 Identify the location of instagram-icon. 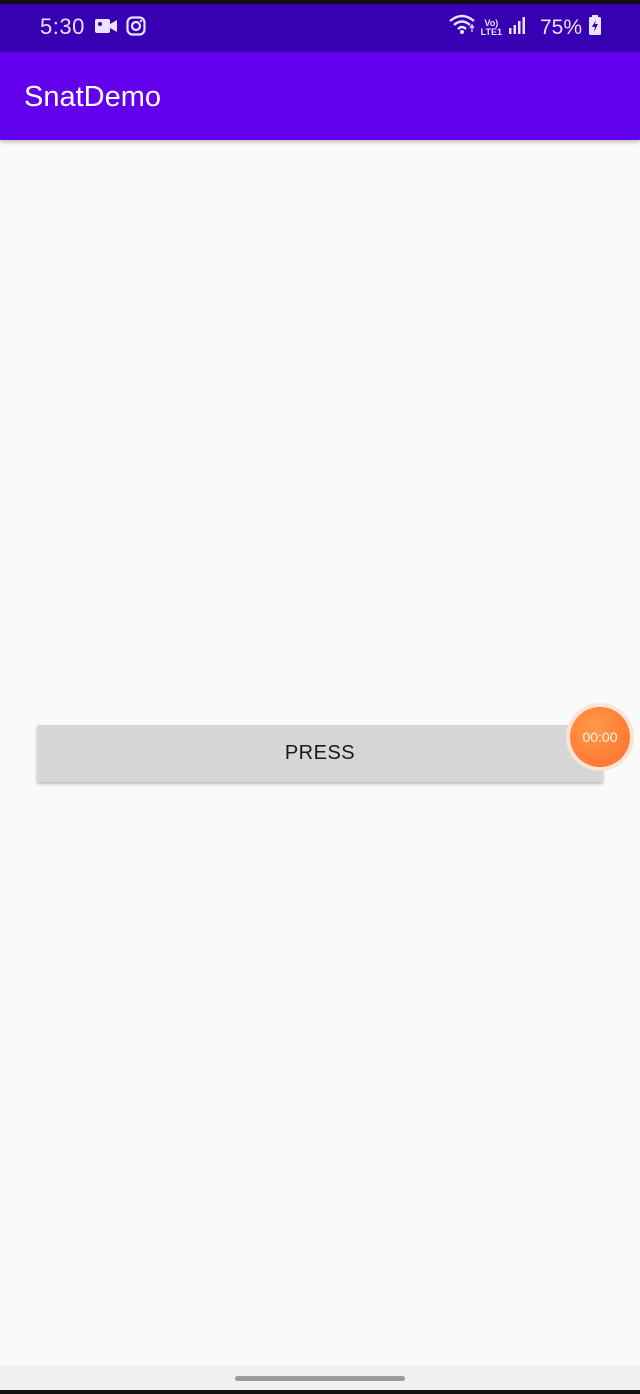
(136, 28).